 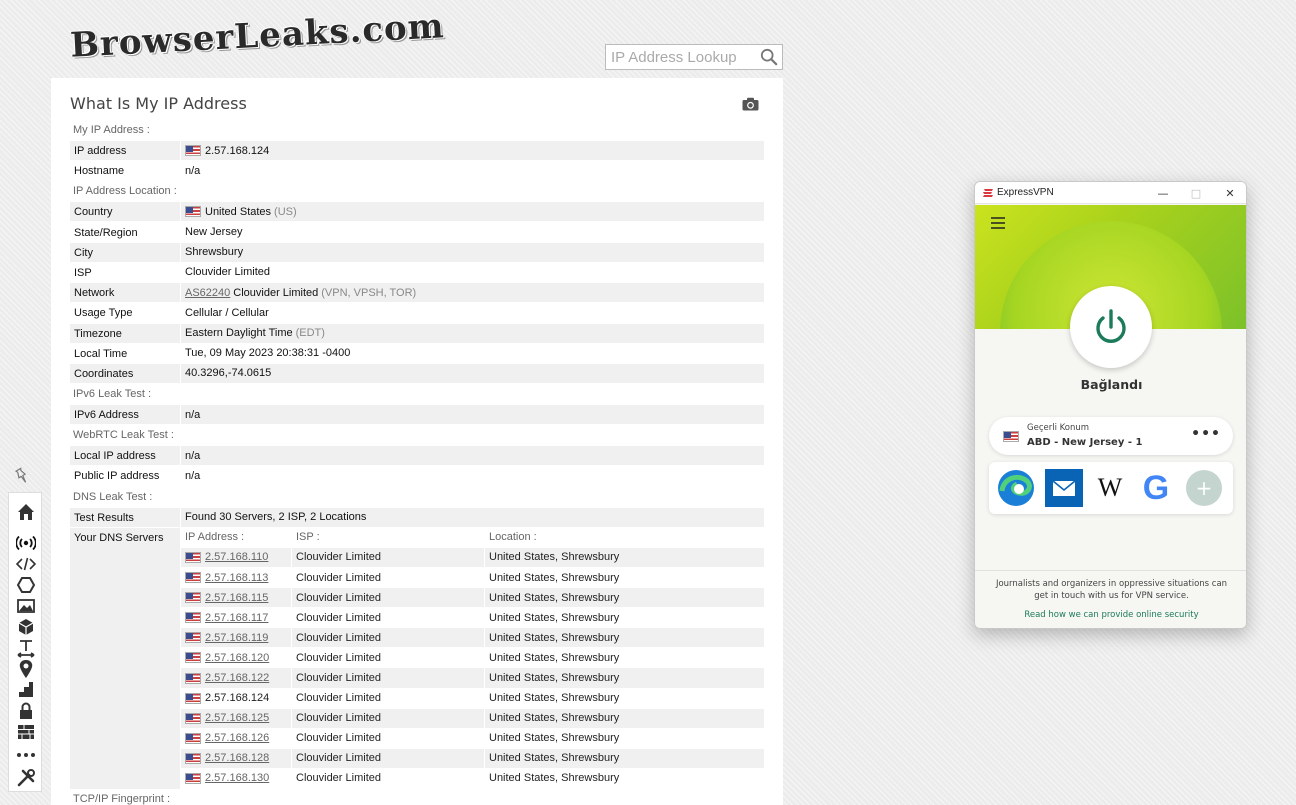 What do you see at coordinates (236, 537) in the screenshot?
I see `col-header-ip: IP Address :` at bounding box center [236, 537].